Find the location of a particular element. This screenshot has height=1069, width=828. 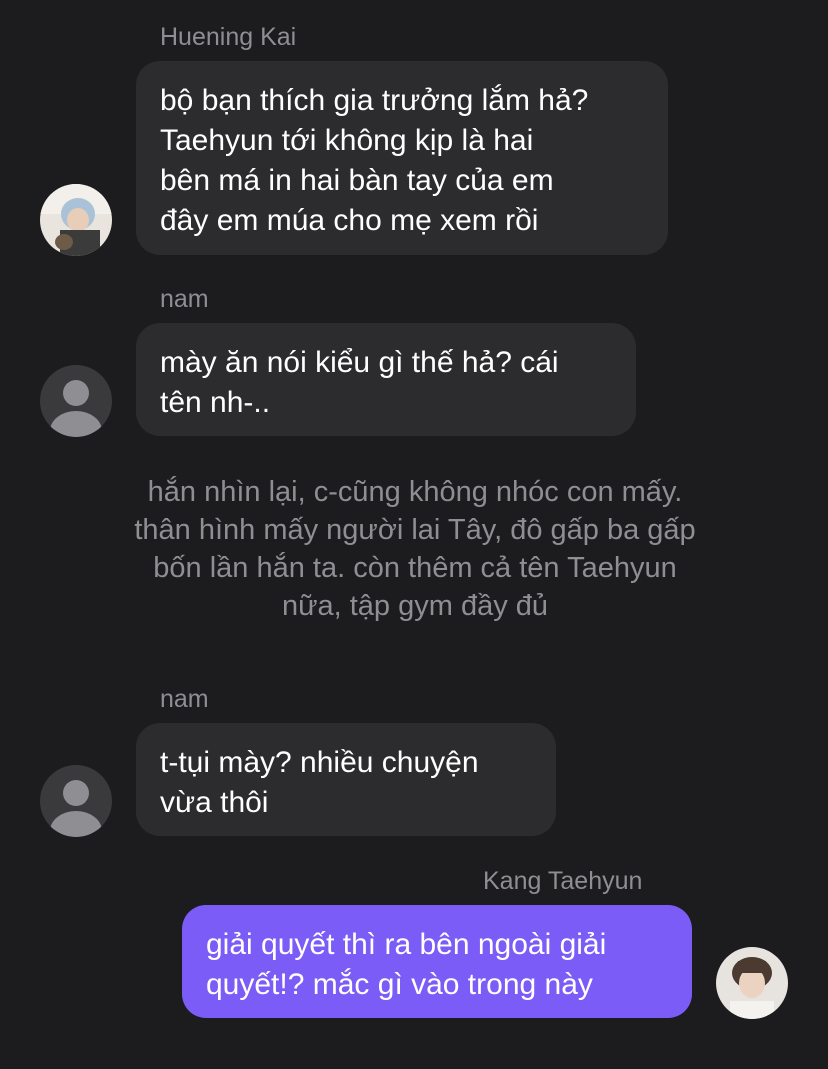

avatar-kang-taehyun is located at coordinates (752, 983).